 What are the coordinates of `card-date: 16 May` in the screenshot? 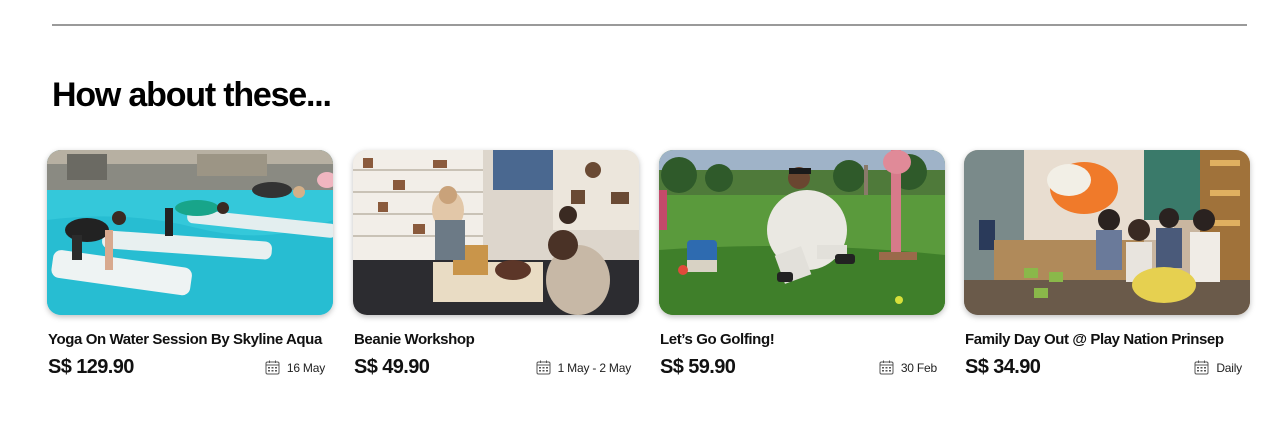 It's located at (295, 367).